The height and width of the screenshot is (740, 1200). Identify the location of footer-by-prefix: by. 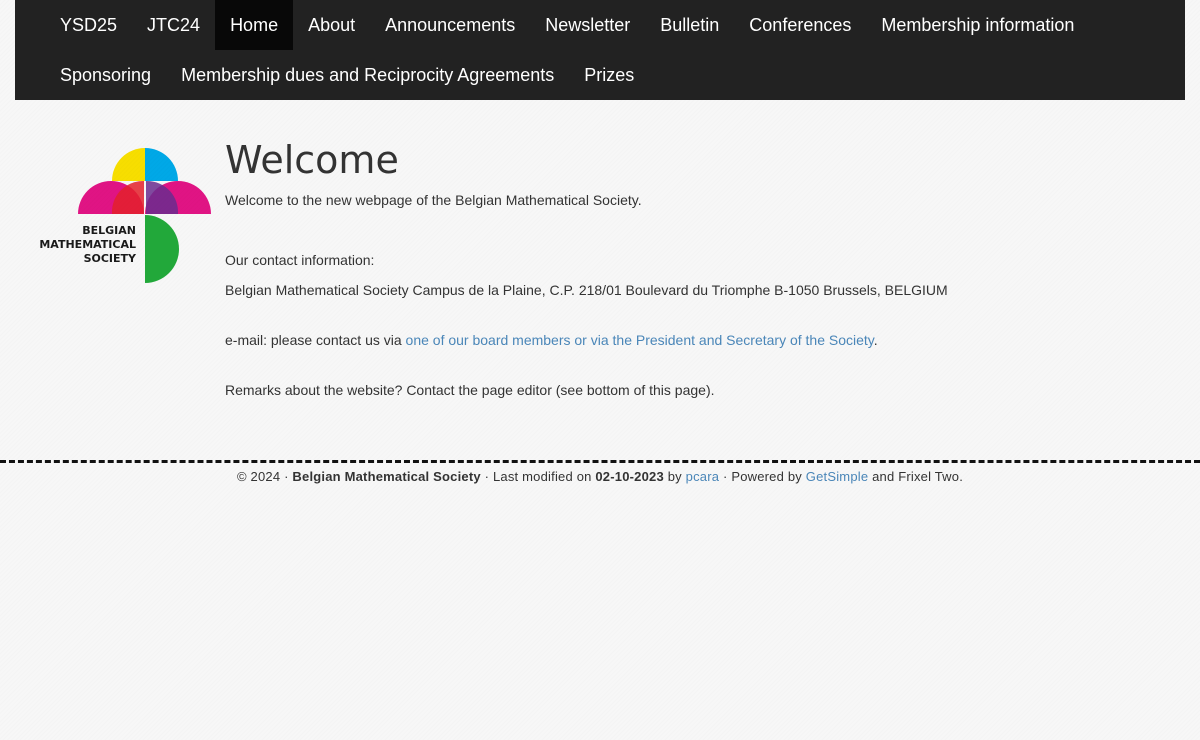
(676, 476).